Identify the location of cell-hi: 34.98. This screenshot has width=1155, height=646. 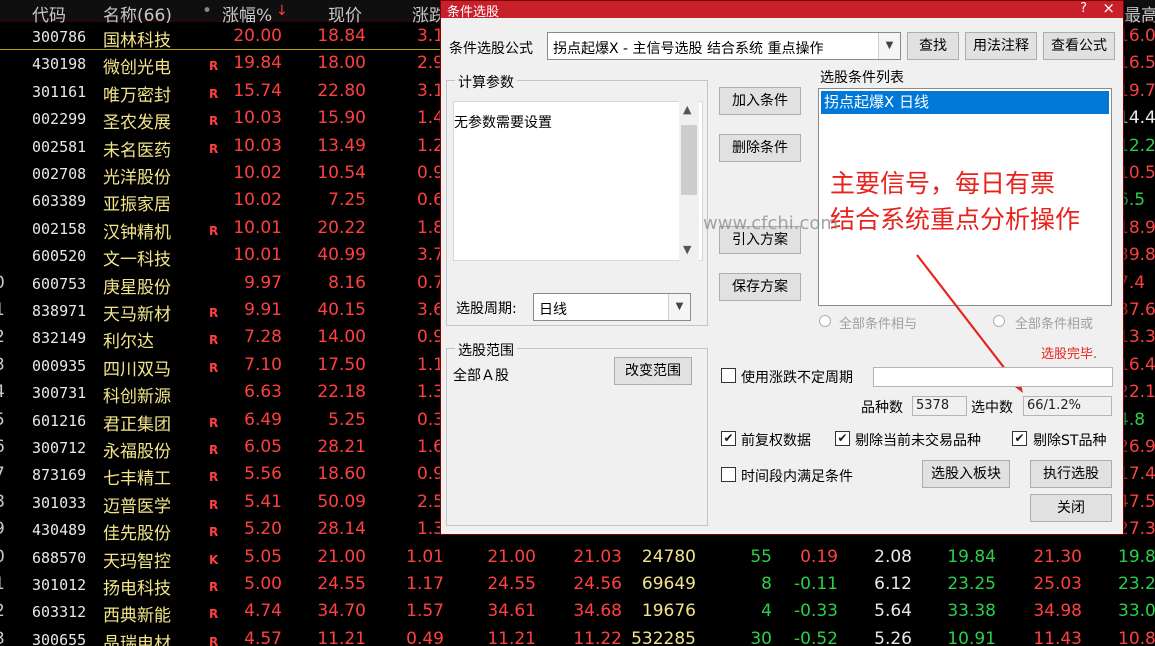
(1057, 611).